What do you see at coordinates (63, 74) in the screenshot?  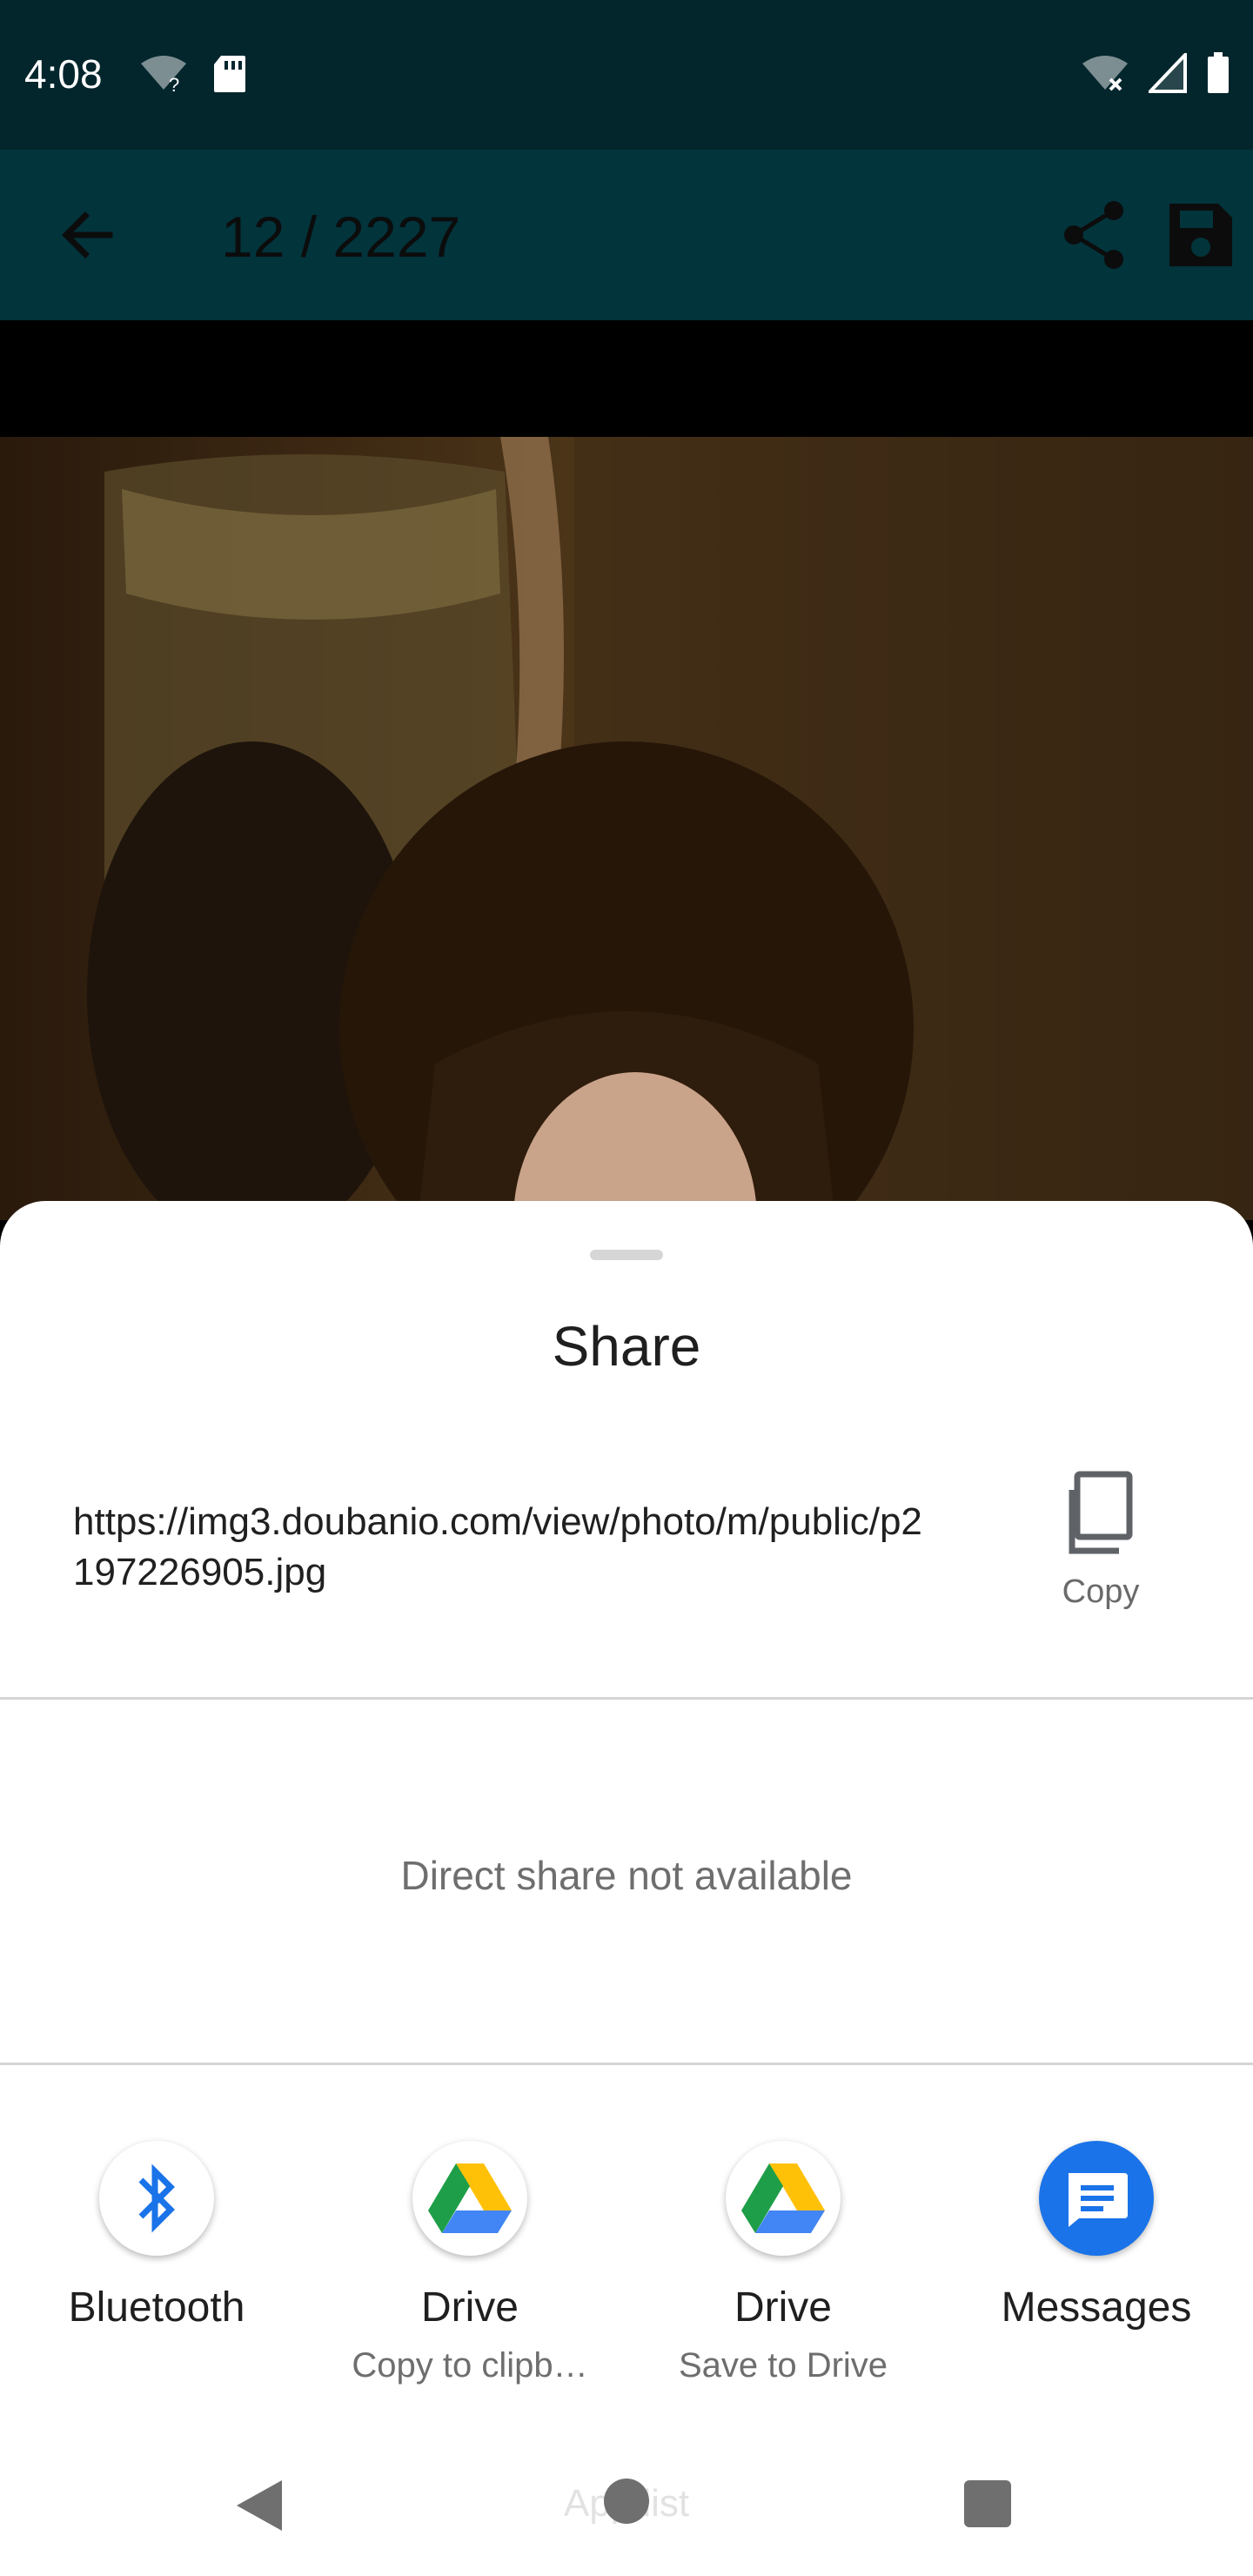 I see `status-time: 4:08` at bounding box center [63, 74].